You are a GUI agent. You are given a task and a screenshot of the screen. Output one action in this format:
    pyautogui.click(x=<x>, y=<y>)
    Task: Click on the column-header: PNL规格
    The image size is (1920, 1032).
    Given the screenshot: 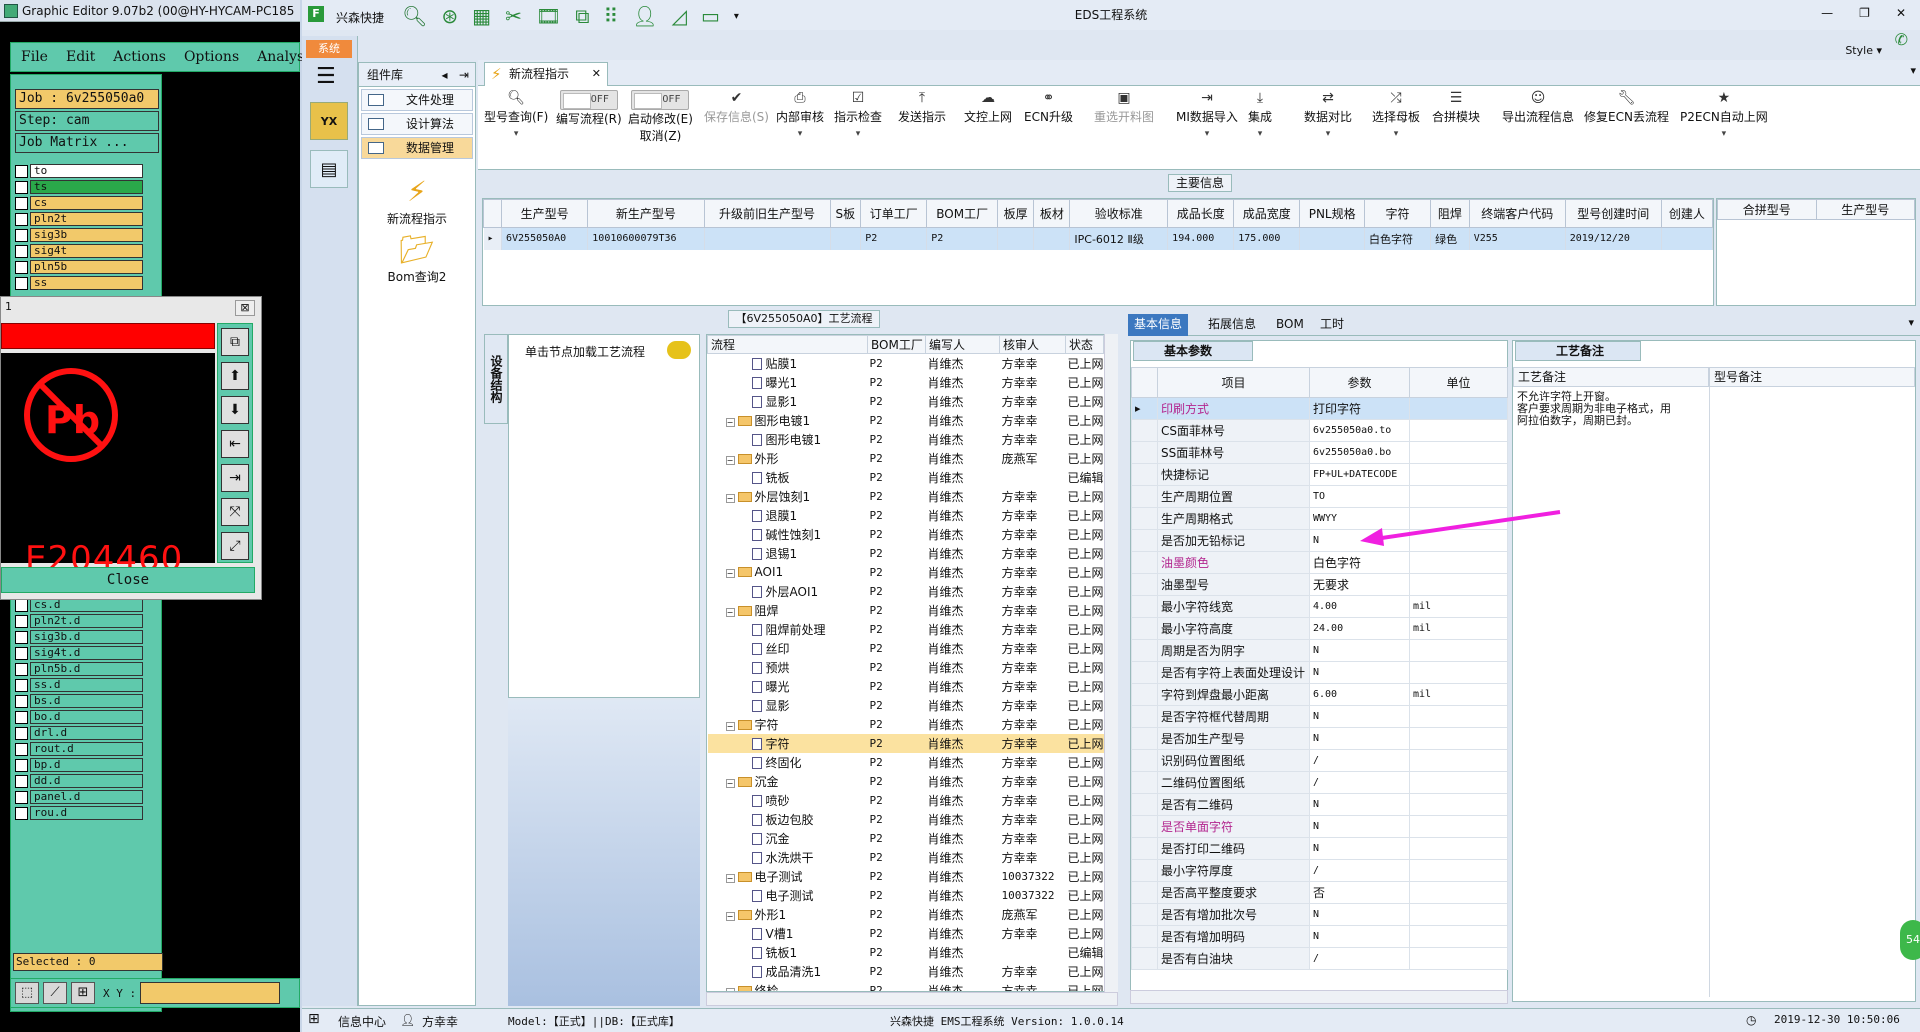 What is the action you would take?
    pyautogui.click(x=1332, y=213)
    